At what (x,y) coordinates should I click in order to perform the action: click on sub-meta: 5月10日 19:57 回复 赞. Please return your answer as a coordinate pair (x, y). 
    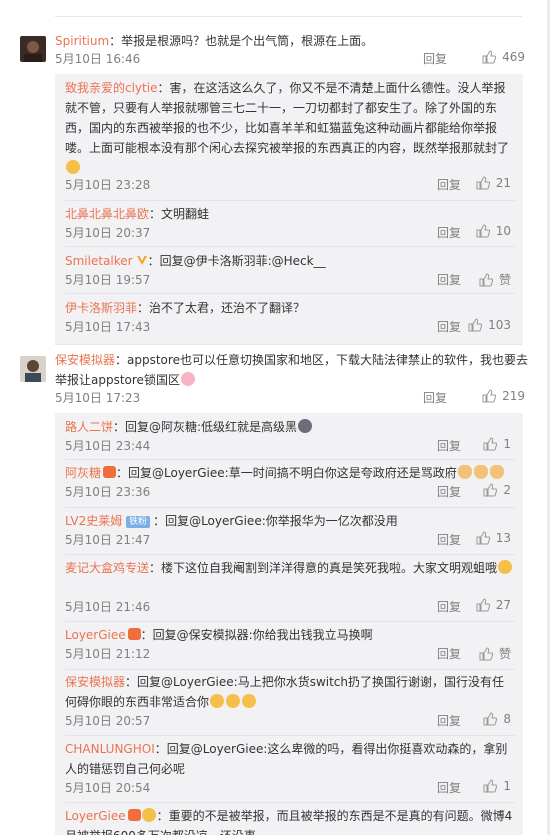
    Looking at the image, I should click on (288, 281).